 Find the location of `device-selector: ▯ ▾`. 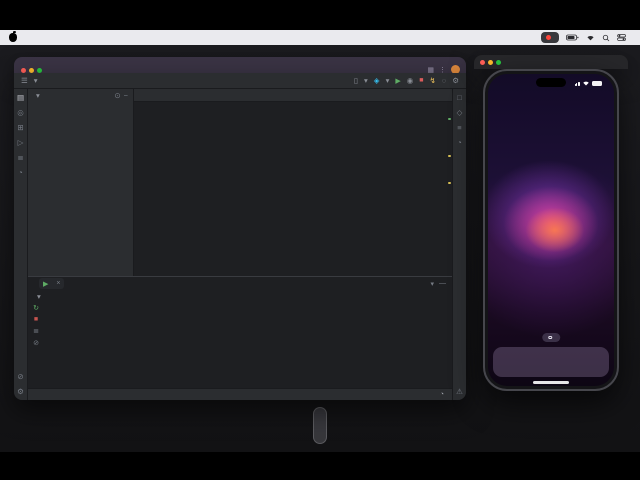

device-selector: ▯ ▾ is located at coordinates (361, 80).